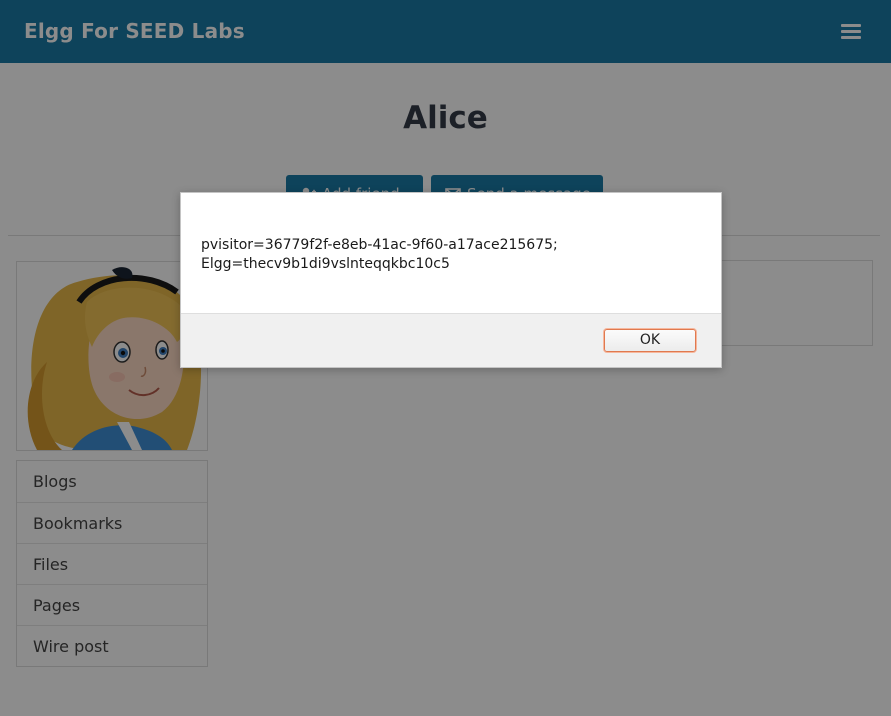 The height and width of the screenshot is (716, 891). I want to click on alert-dialog-footer: OK, so click(451, 340).